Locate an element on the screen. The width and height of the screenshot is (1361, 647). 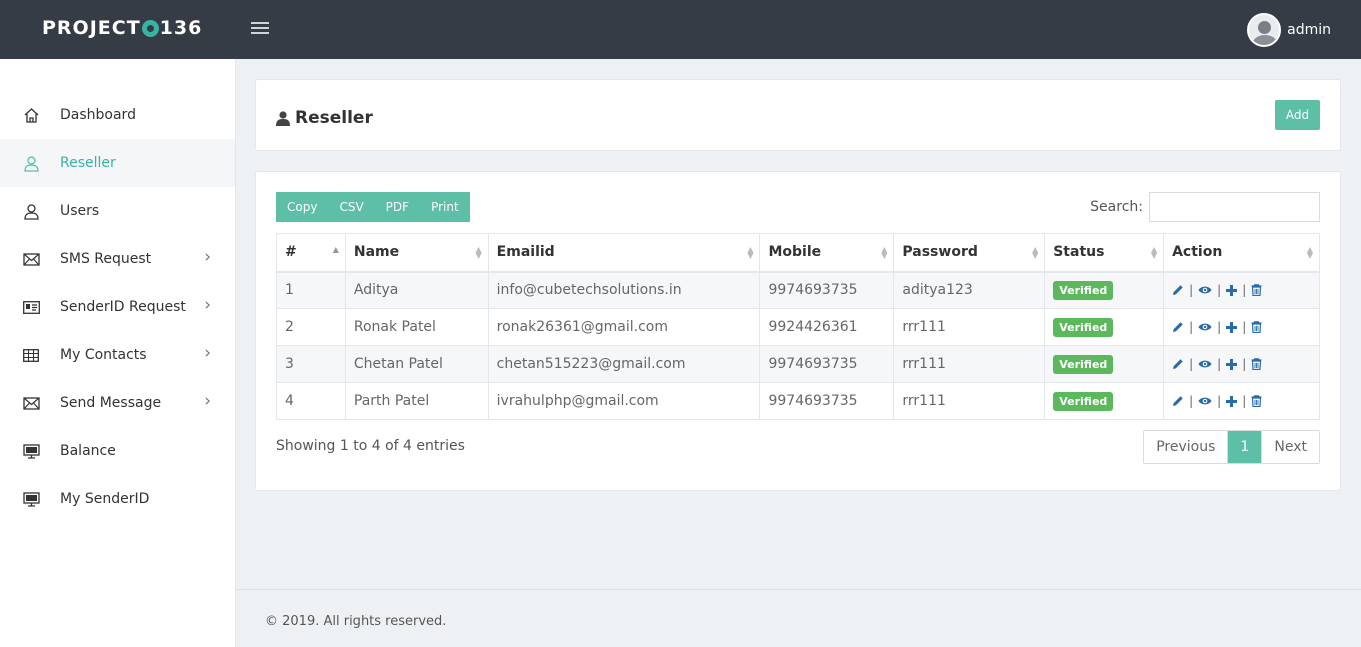
column-header-status: Status ▲ ▼ is located at coordinates (1104, 253).